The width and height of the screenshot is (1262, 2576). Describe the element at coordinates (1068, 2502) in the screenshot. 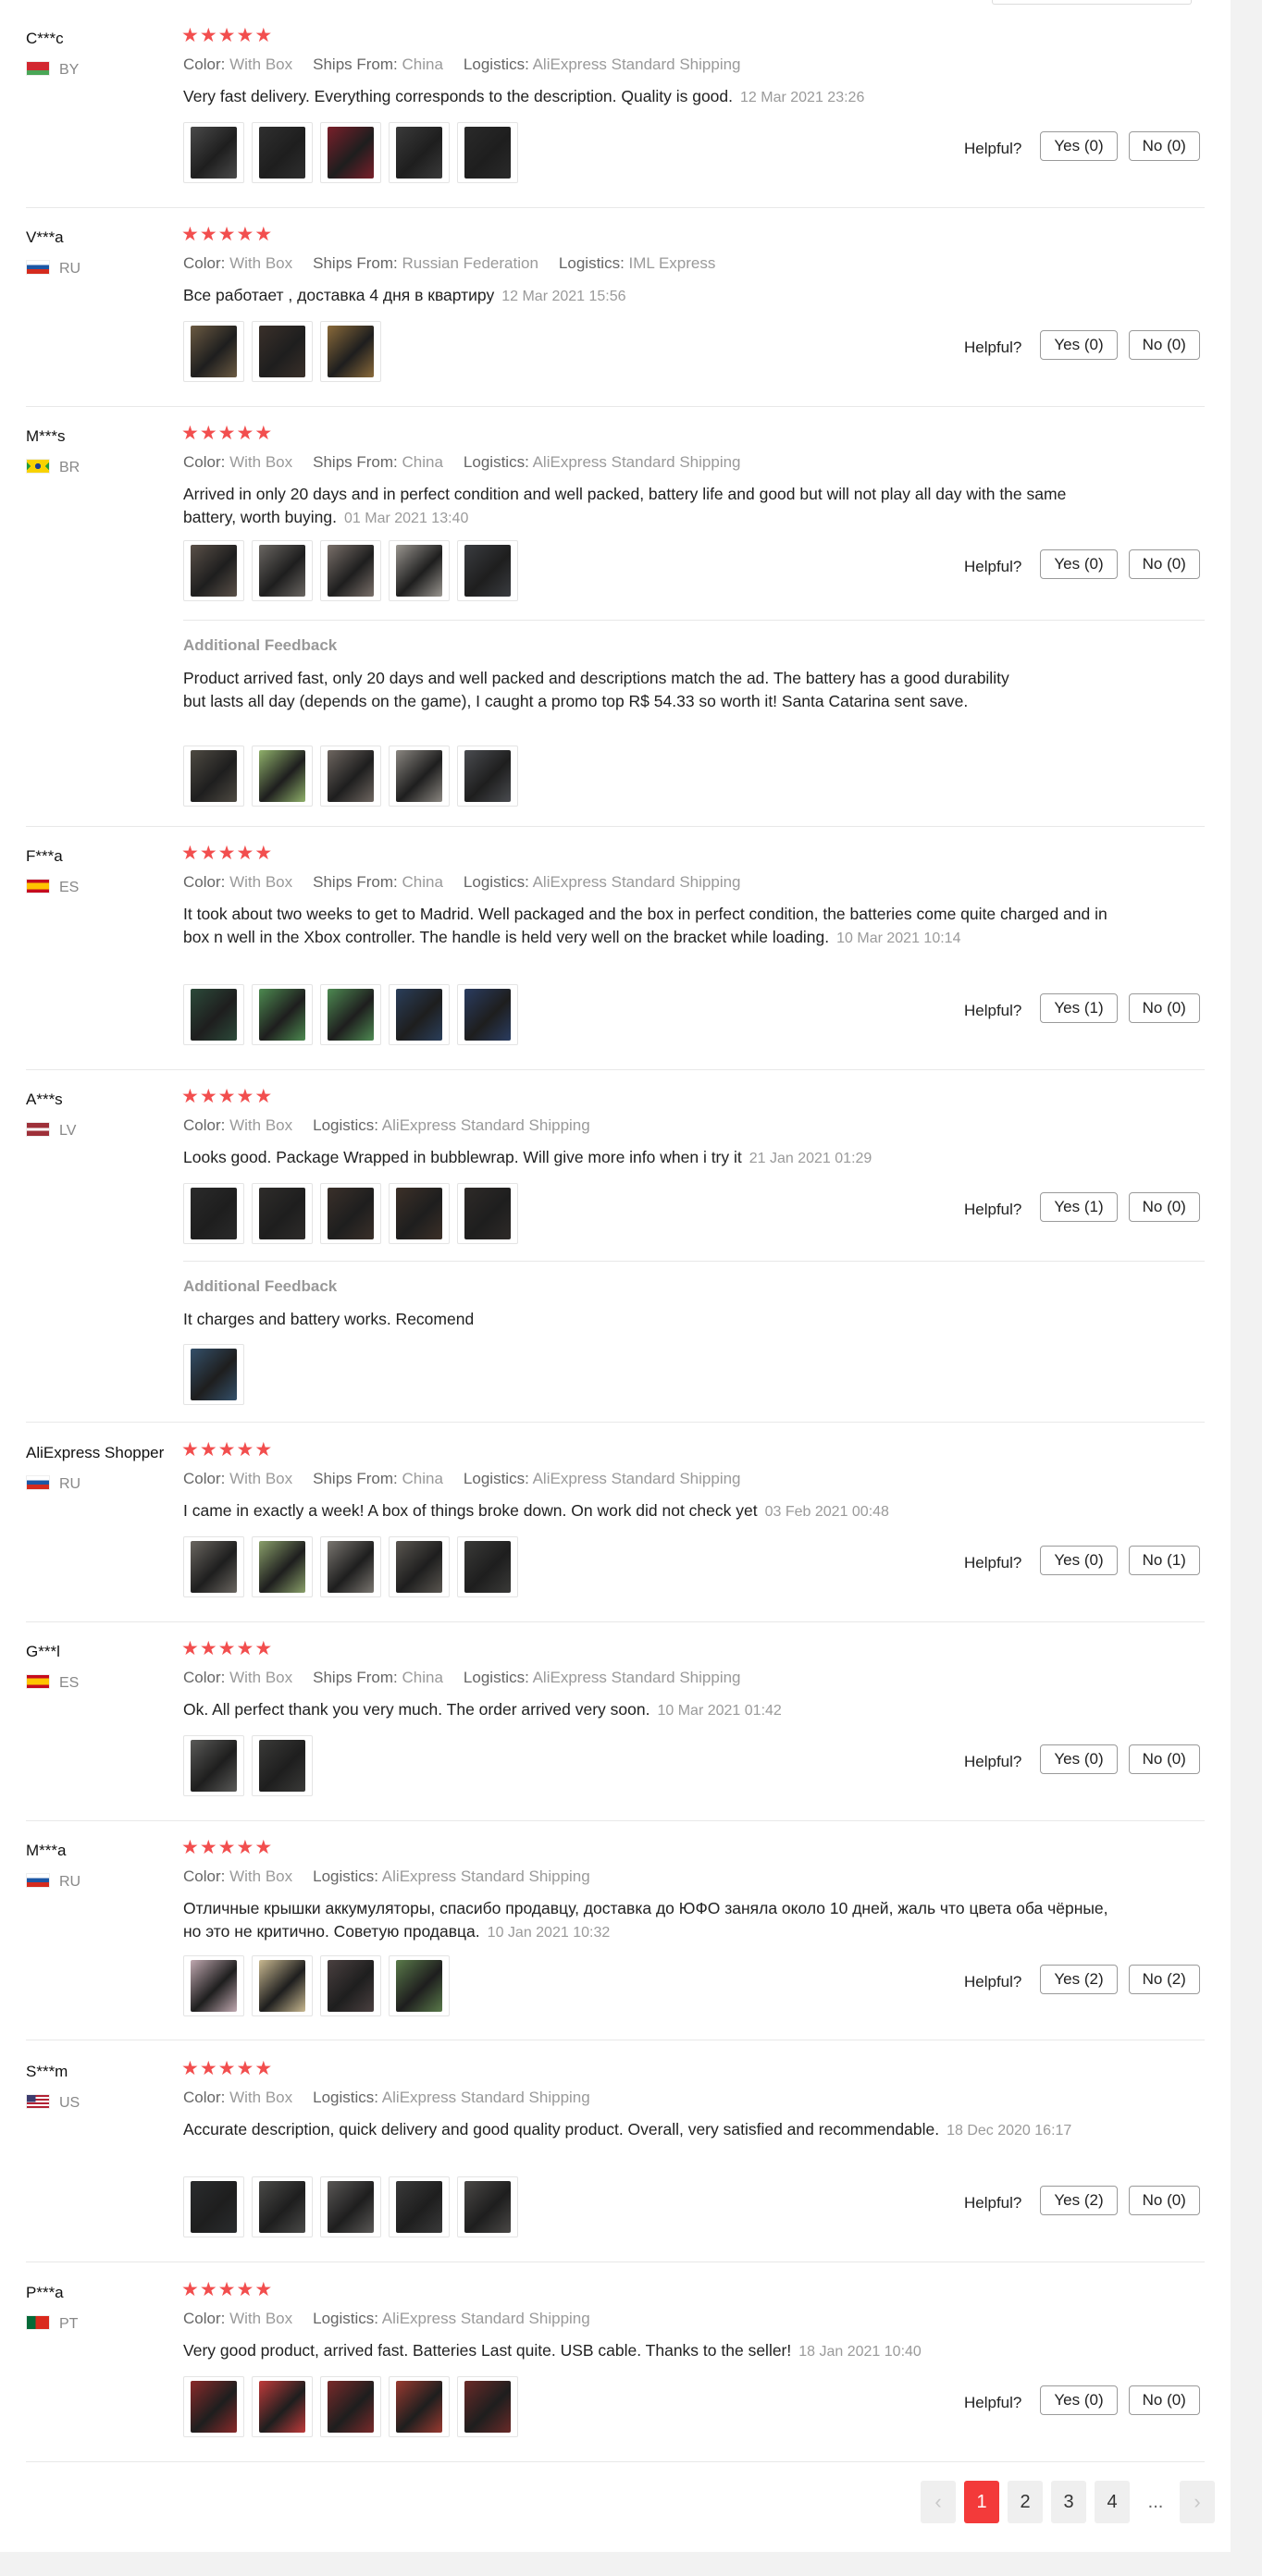

I see `page-3-button: 3` at that location.